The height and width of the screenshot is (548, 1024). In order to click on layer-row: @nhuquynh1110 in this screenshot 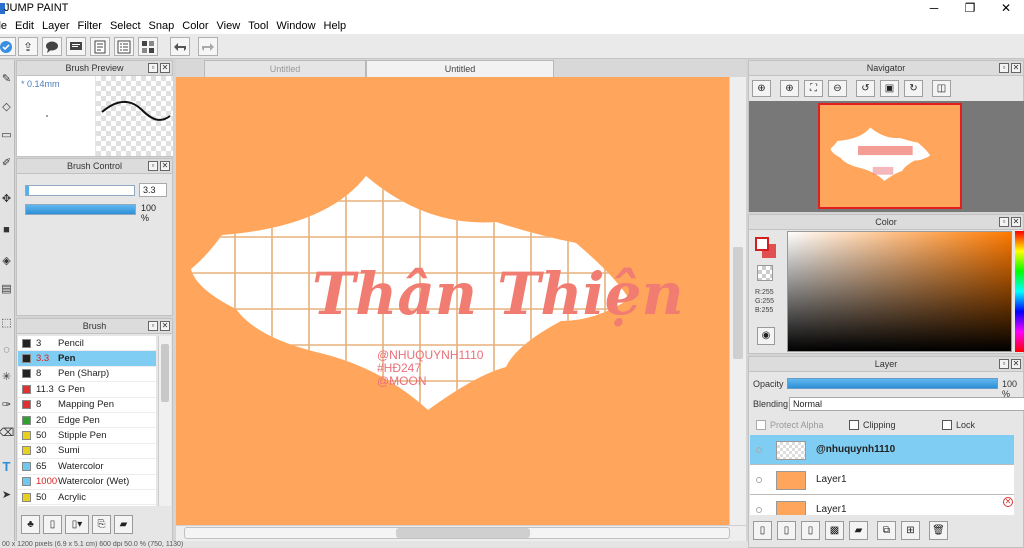, I will do `click(882, 450)`.